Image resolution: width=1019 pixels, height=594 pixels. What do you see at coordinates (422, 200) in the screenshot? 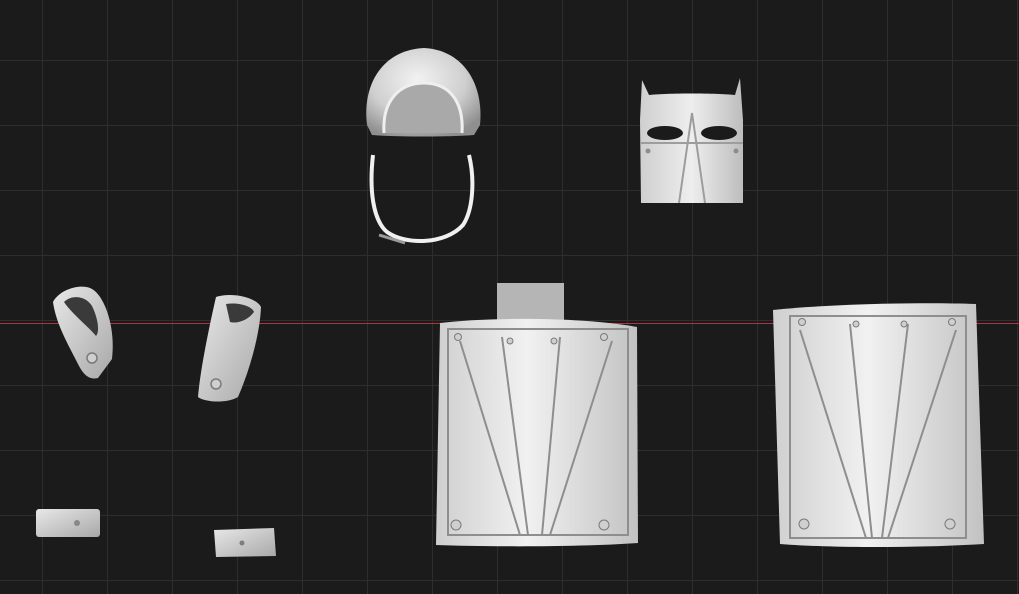
I see `chin-strap-mesh` at bounding box center [422, 200].